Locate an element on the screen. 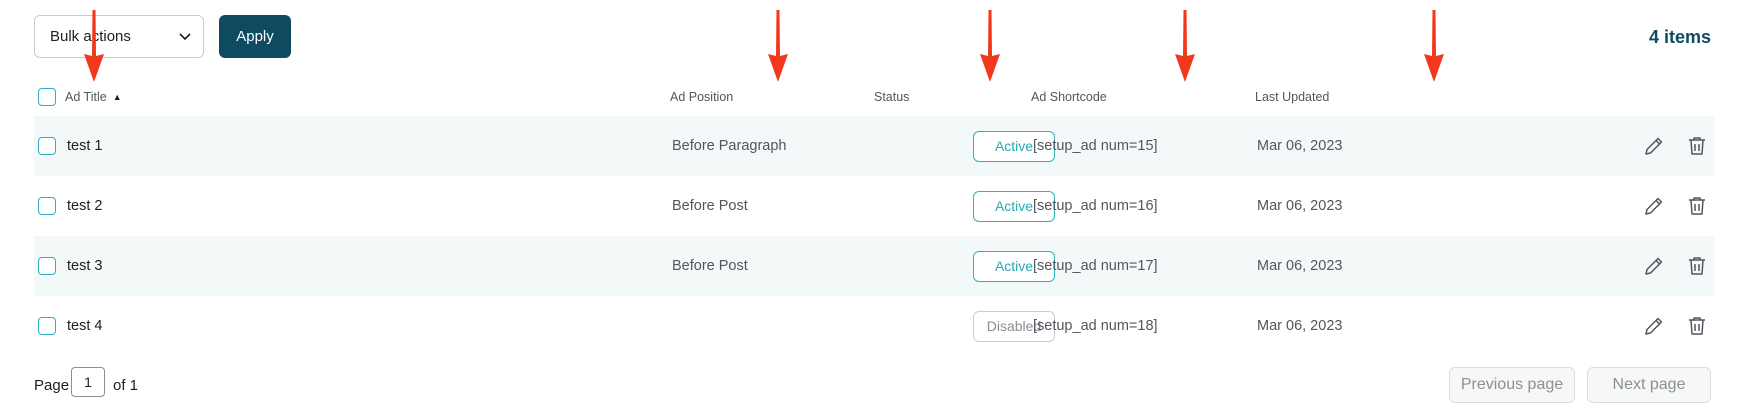  ad-position: Before Paragraph is located at coordinates (729, 146).